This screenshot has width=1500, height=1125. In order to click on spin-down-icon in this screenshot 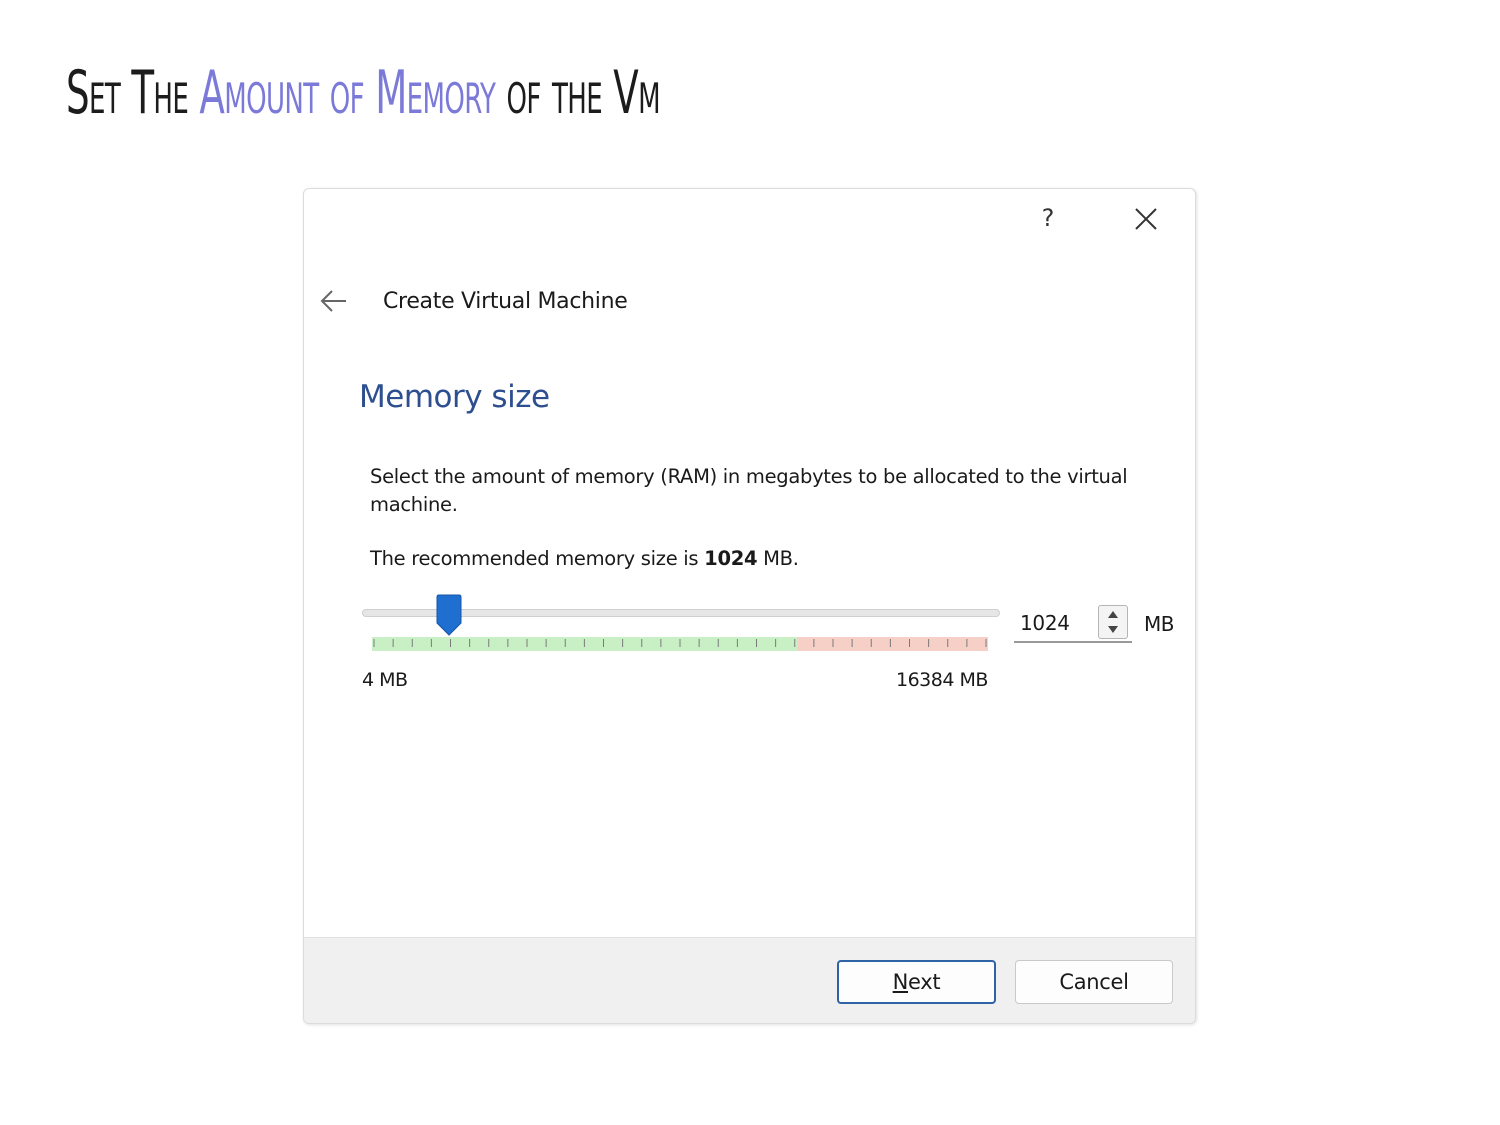, I will do `click(1113, 630)`.